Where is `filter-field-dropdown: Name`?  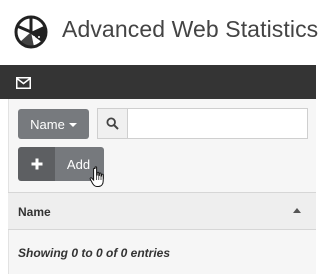 filter-field-dropdown: Name is located at coordinates (53, 124).